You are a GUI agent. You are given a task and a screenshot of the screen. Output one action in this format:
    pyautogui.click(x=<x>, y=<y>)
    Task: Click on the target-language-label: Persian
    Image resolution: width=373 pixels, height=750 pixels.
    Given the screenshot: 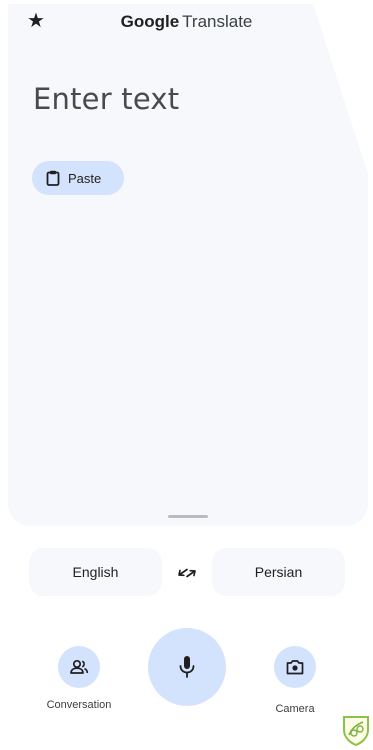 What is the action you would take?
    pyautogui.click(x=278, y=572)
    